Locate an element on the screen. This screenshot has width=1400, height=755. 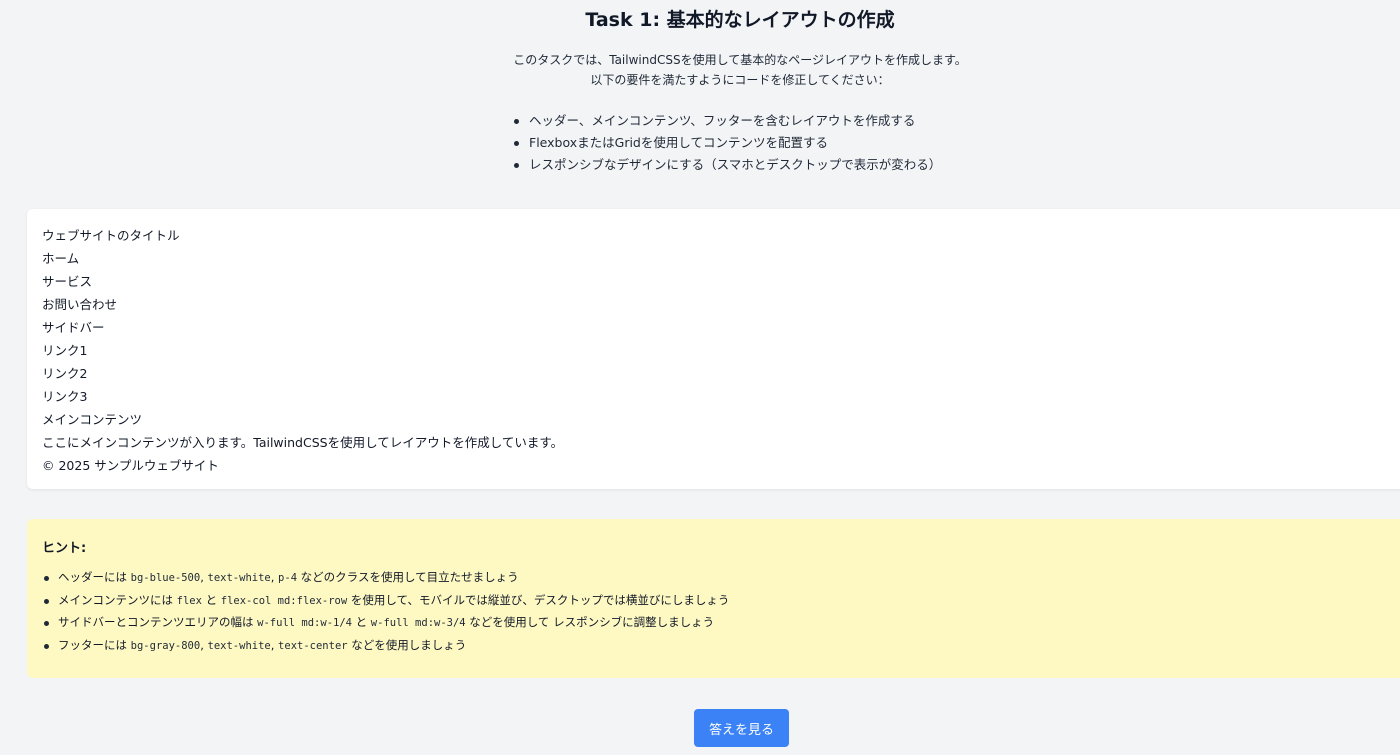
sidebar-link-3: リンク3 is located at coordinates (721, 396).